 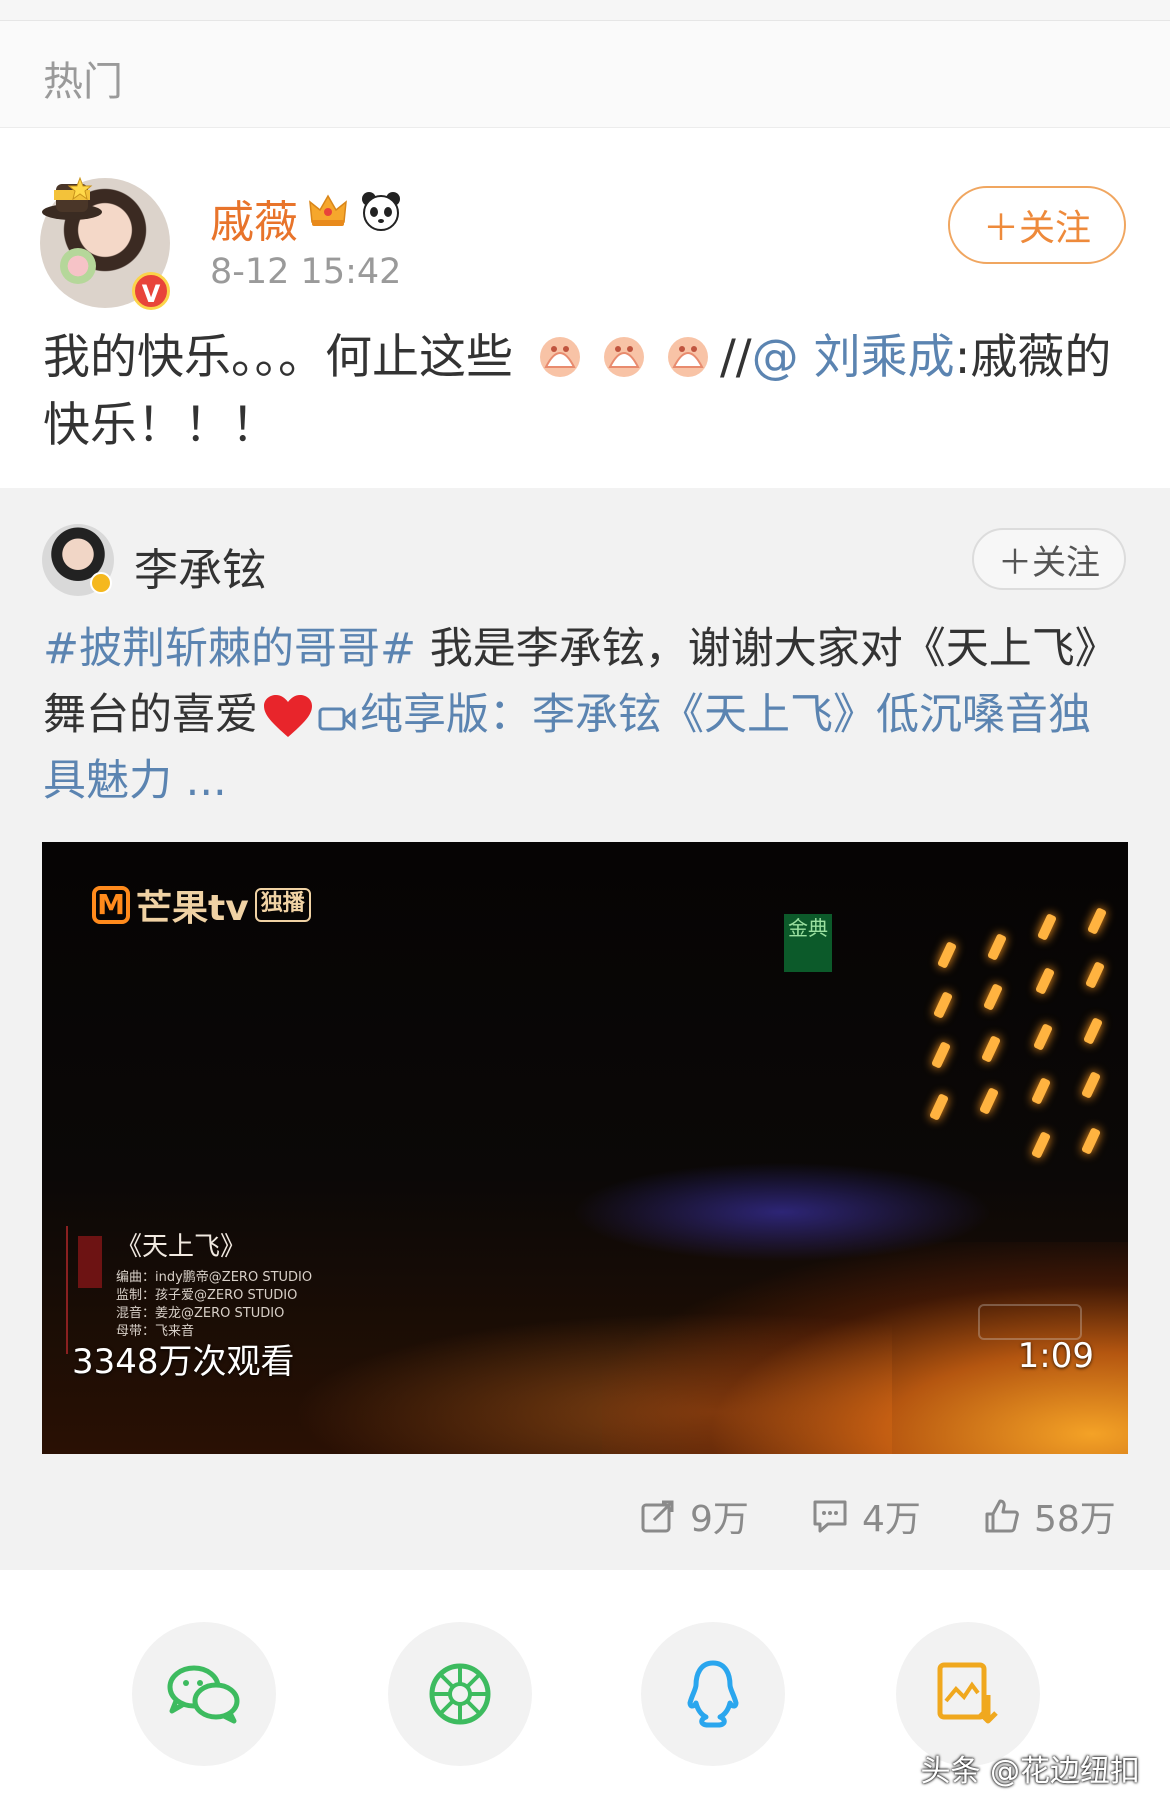 What do you see at coordinates (151, 291) in the screenshot?
I see `verified-badge-icon: V` at bounding box center [151, 291].